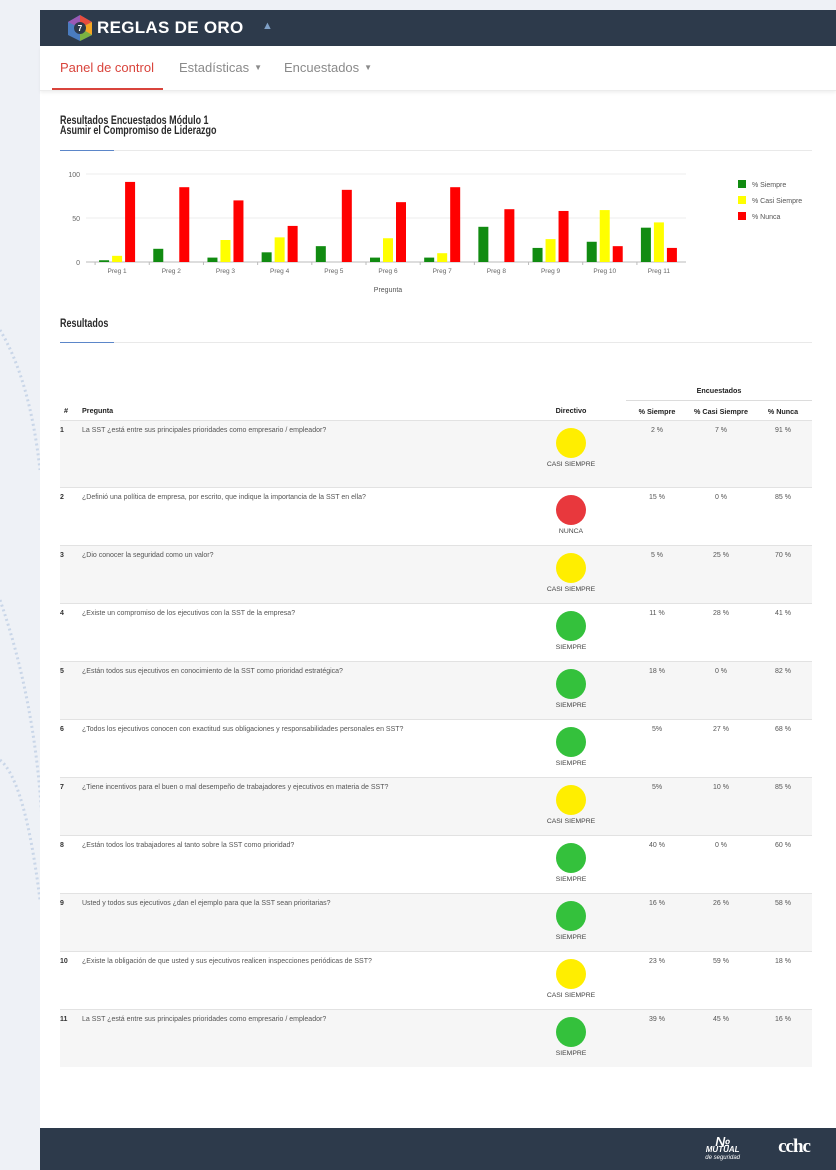  I want to click on nav-label: Encuestados, so click(322, 67).